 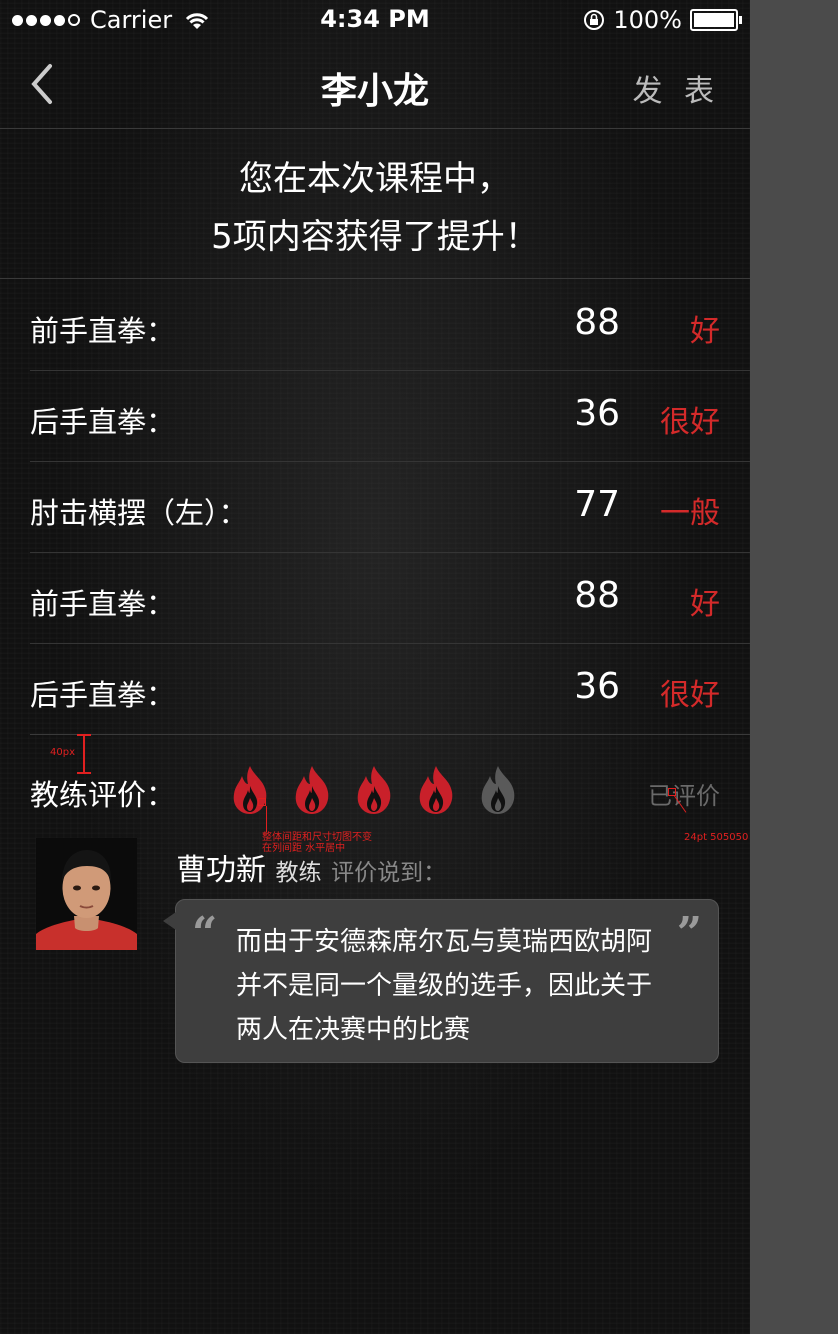 What do you see at coordinates (594, 20) in the screenshot?
I see `rotation-lock-icon` at bounding box center [594, 20].